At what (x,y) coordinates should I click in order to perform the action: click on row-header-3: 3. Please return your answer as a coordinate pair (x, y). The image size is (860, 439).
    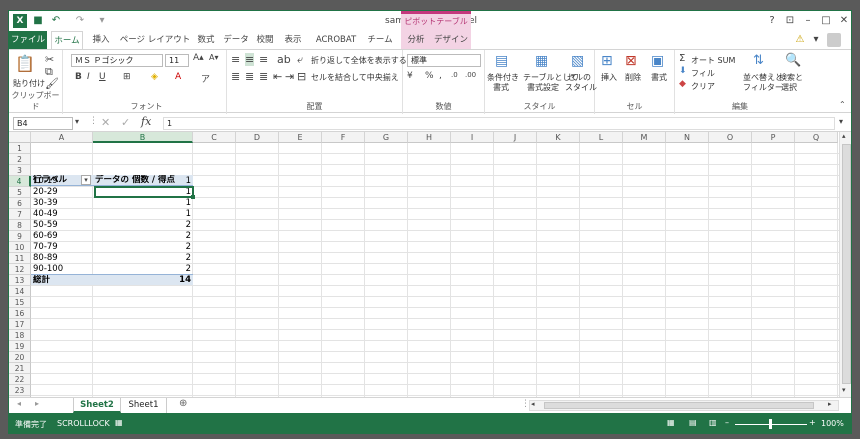
    Looking at the image, I should click on (20, 170).